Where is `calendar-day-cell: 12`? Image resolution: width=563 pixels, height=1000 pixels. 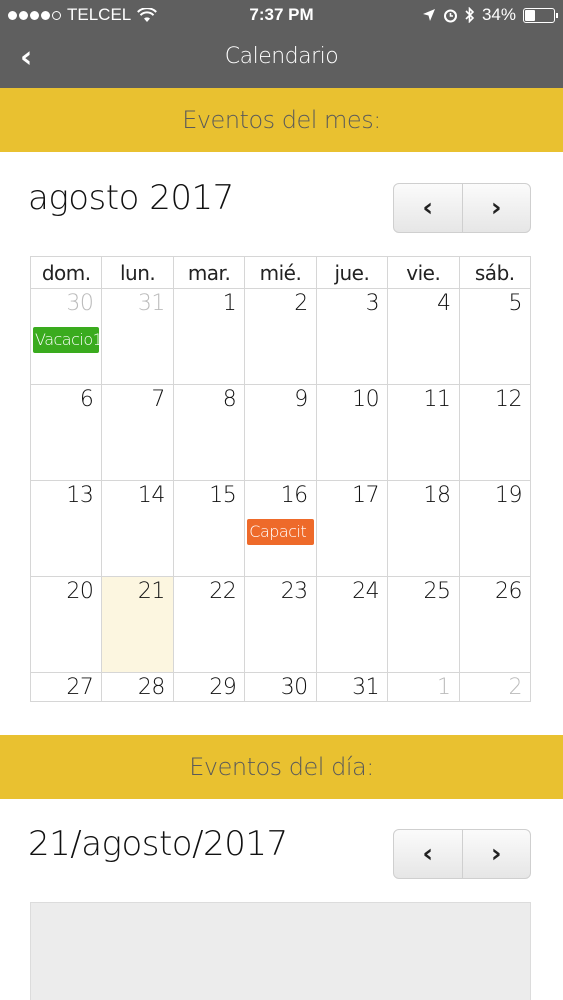 calendar-day-cell: 12 is located at coordinates (495, 432).